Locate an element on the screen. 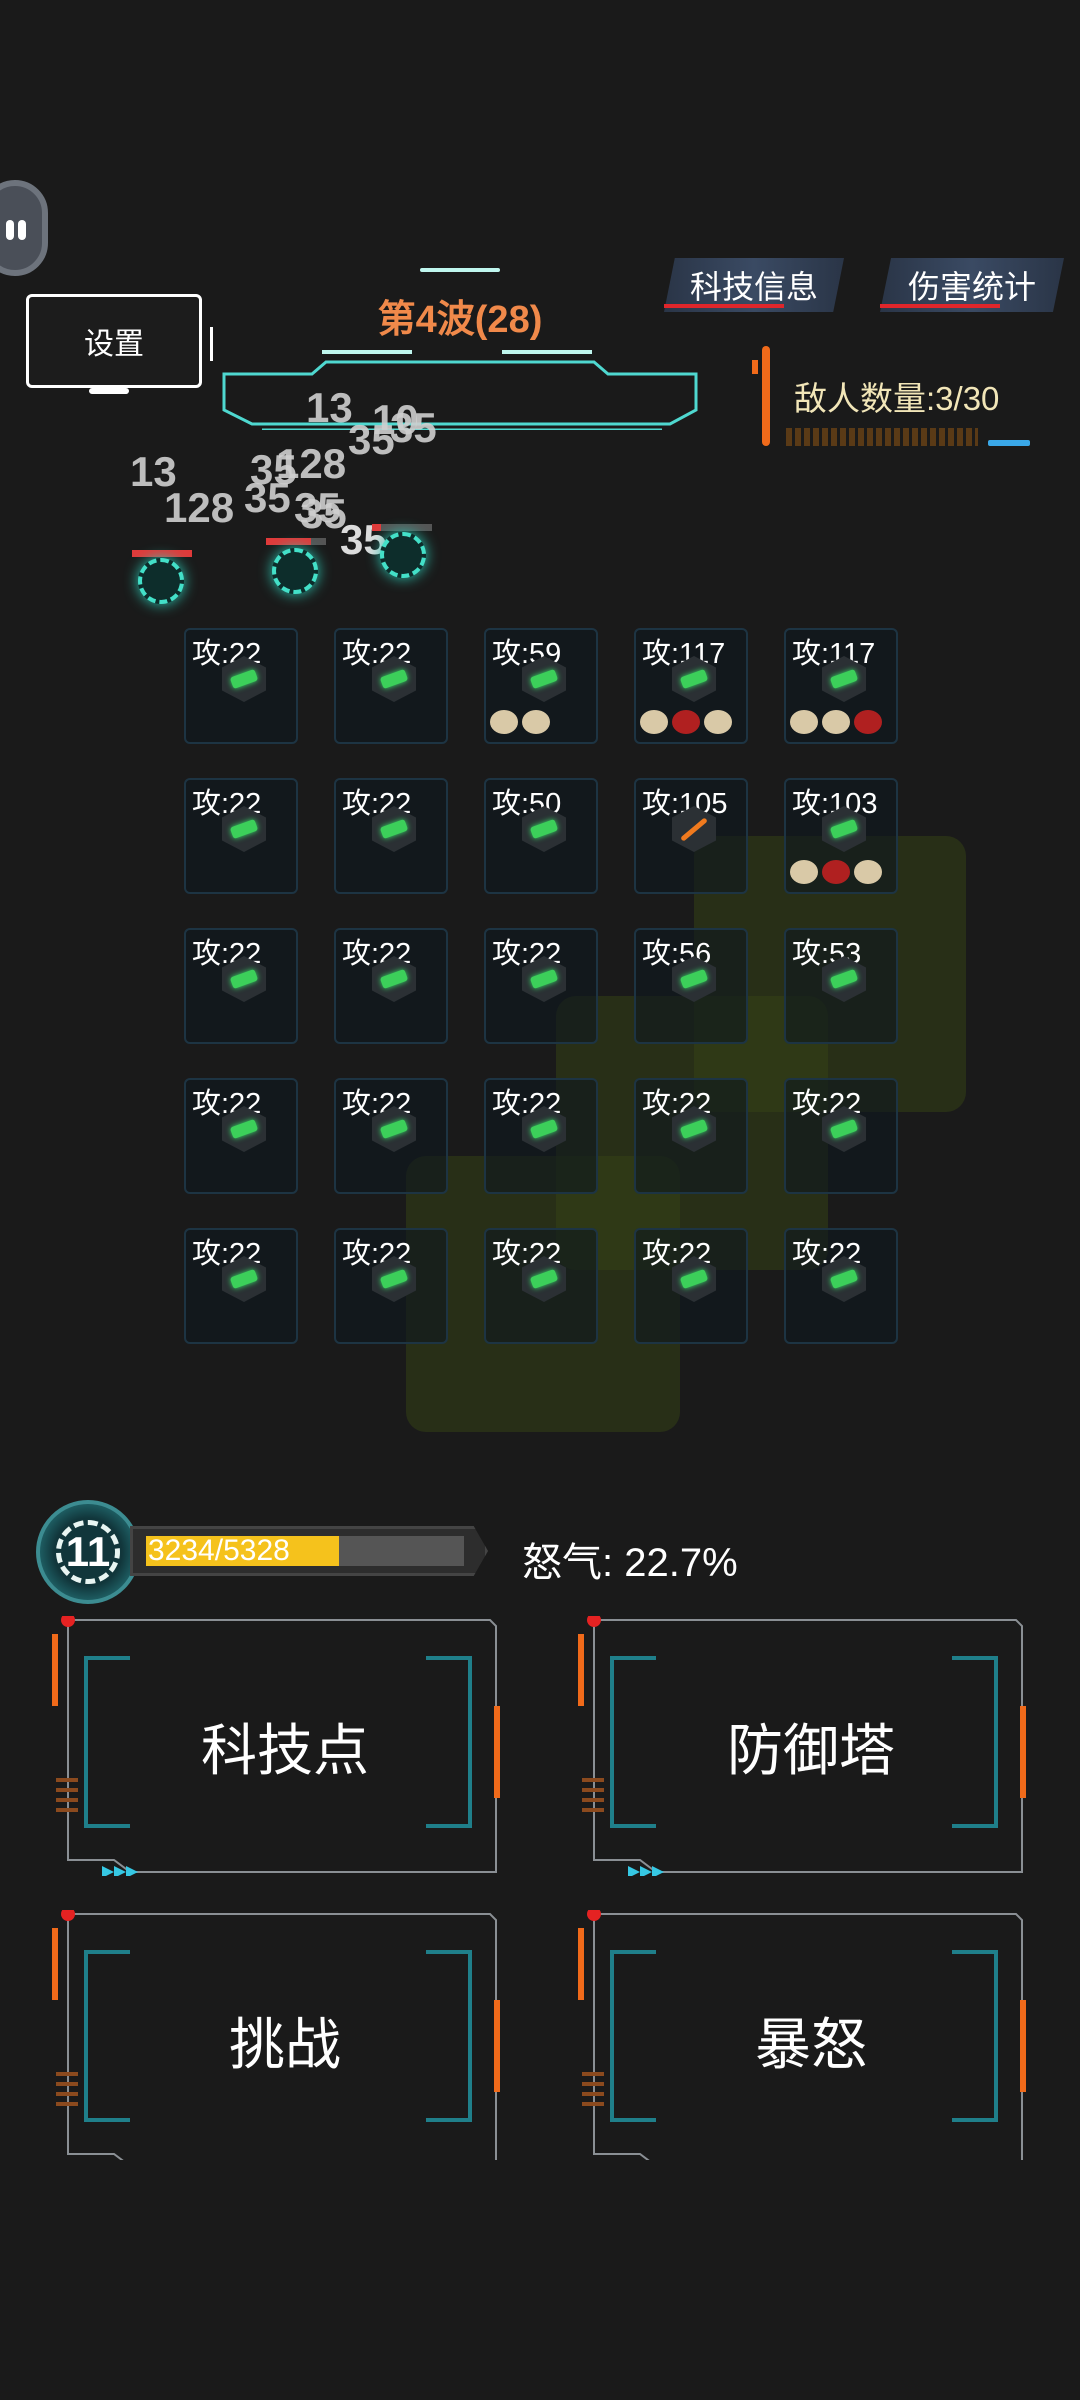 The height and width of the screenshot is (2400, 1080). turret-slot: 攻:103 is located at coordinates (841, 836).